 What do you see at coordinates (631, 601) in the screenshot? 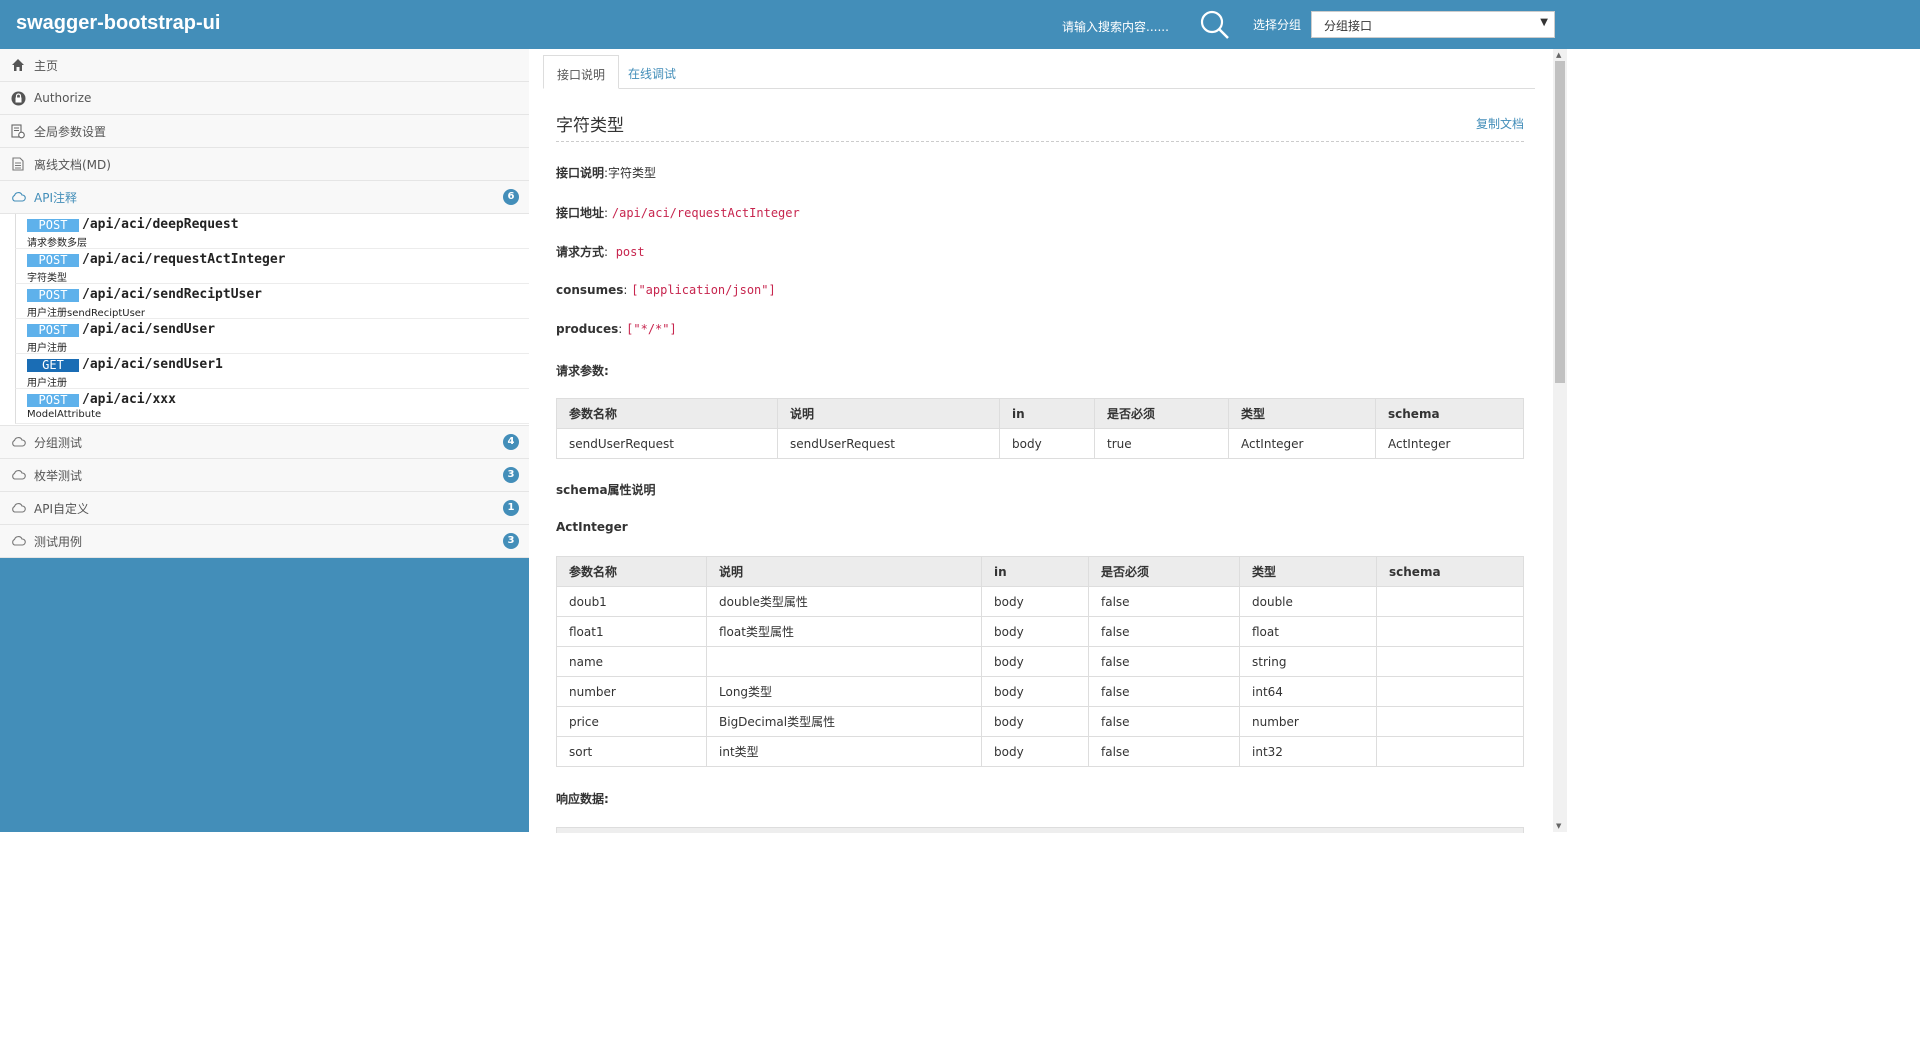
I see `table-cell: doub1` at bounding box center [631, 601].